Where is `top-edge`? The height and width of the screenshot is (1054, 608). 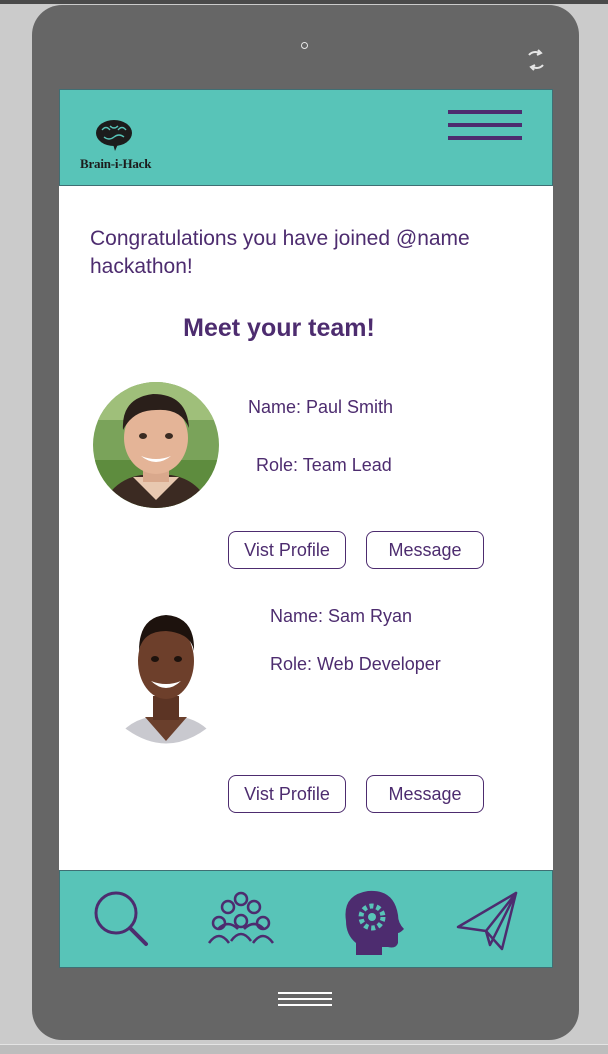
top-edge is located at coordinates (304, 2).